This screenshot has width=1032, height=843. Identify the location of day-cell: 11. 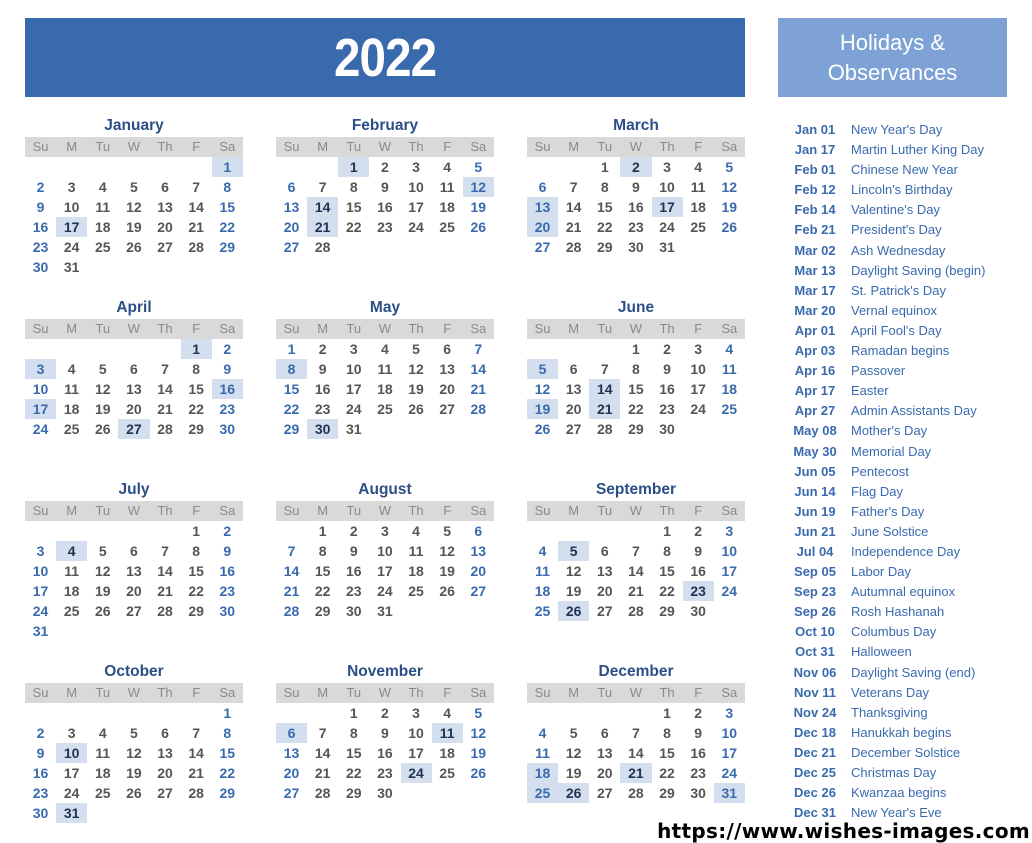
(72, 389).